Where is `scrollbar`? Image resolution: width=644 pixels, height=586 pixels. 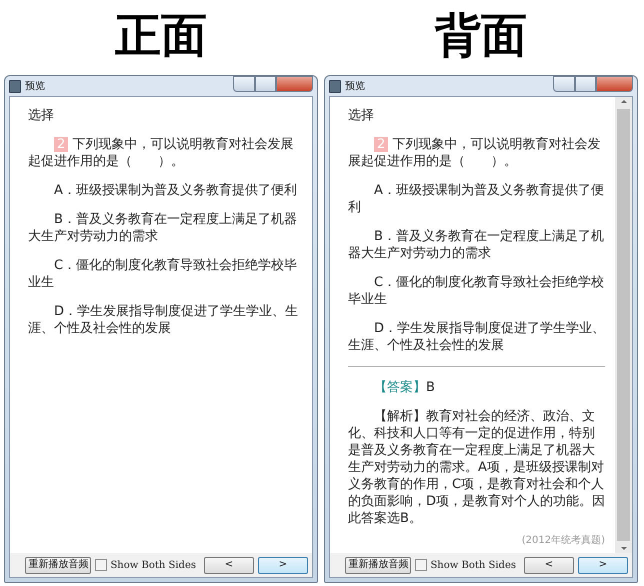 scrollbar is located at coordinates (623, 325).